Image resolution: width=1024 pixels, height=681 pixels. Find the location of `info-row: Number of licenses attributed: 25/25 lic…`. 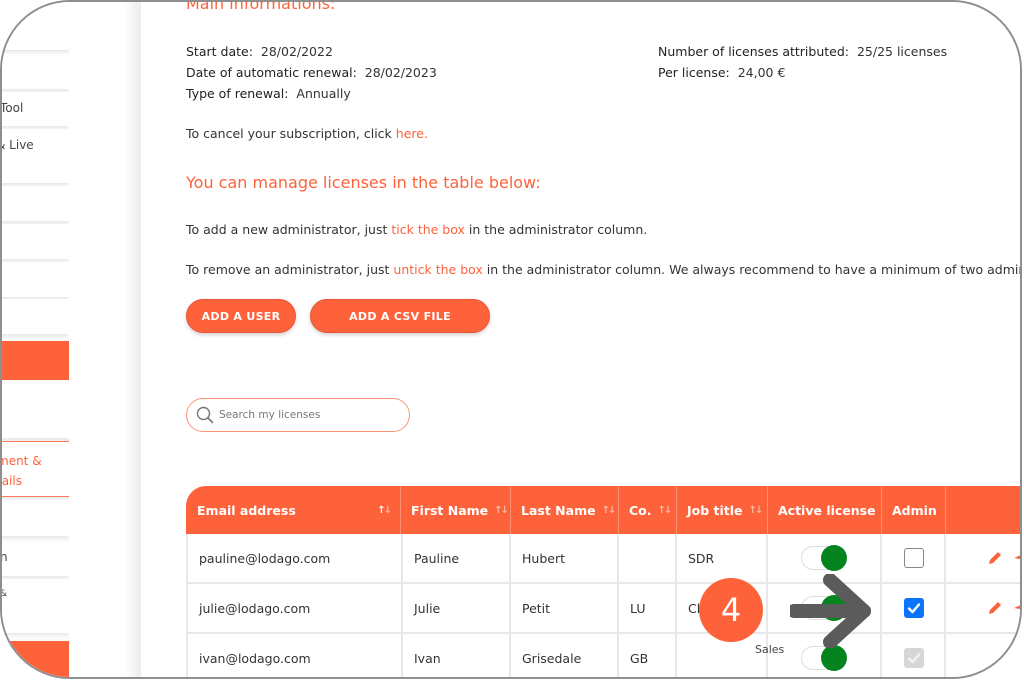

info-row: Number of licenses attributed: 25/25 lic… is located at coordinates (803, 51).